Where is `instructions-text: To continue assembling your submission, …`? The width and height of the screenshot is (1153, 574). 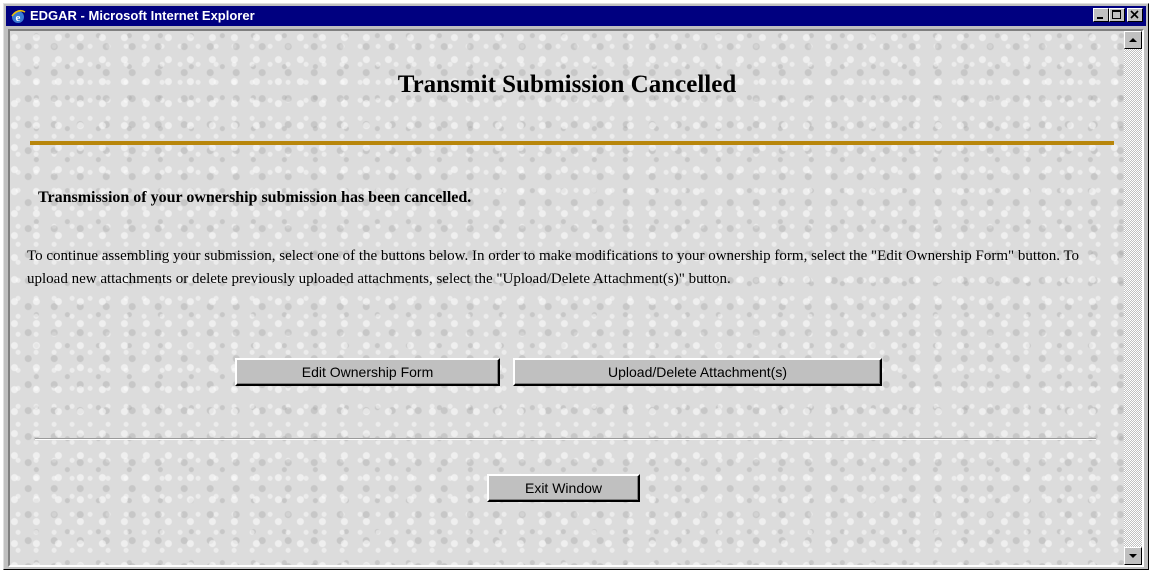 instructions-text: To continue assembling your submission, … is located at coordinates (553, 267).